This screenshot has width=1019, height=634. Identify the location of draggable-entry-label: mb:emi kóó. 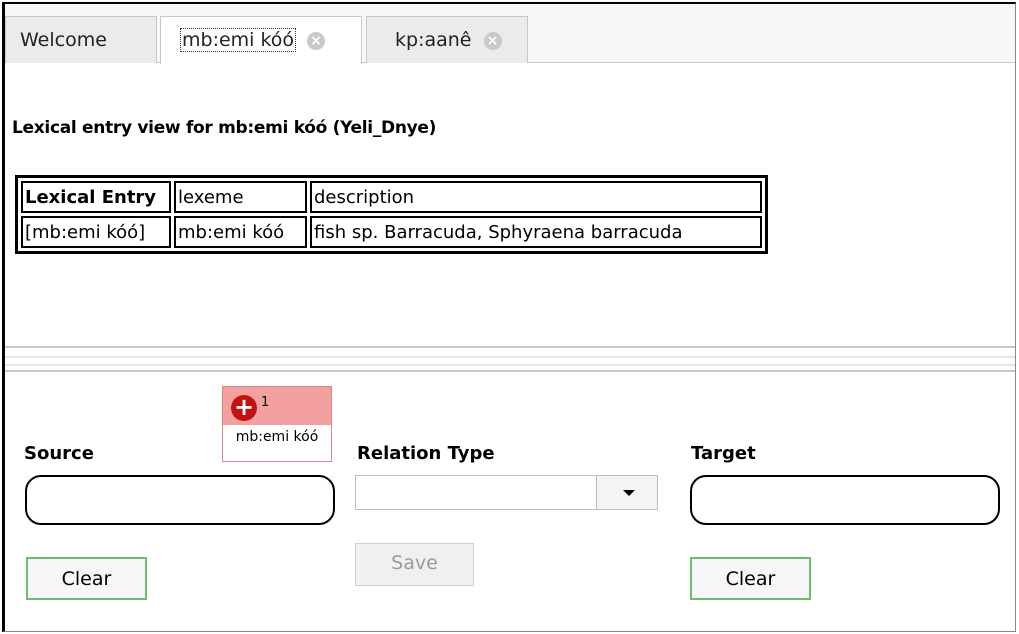
(277, 443).